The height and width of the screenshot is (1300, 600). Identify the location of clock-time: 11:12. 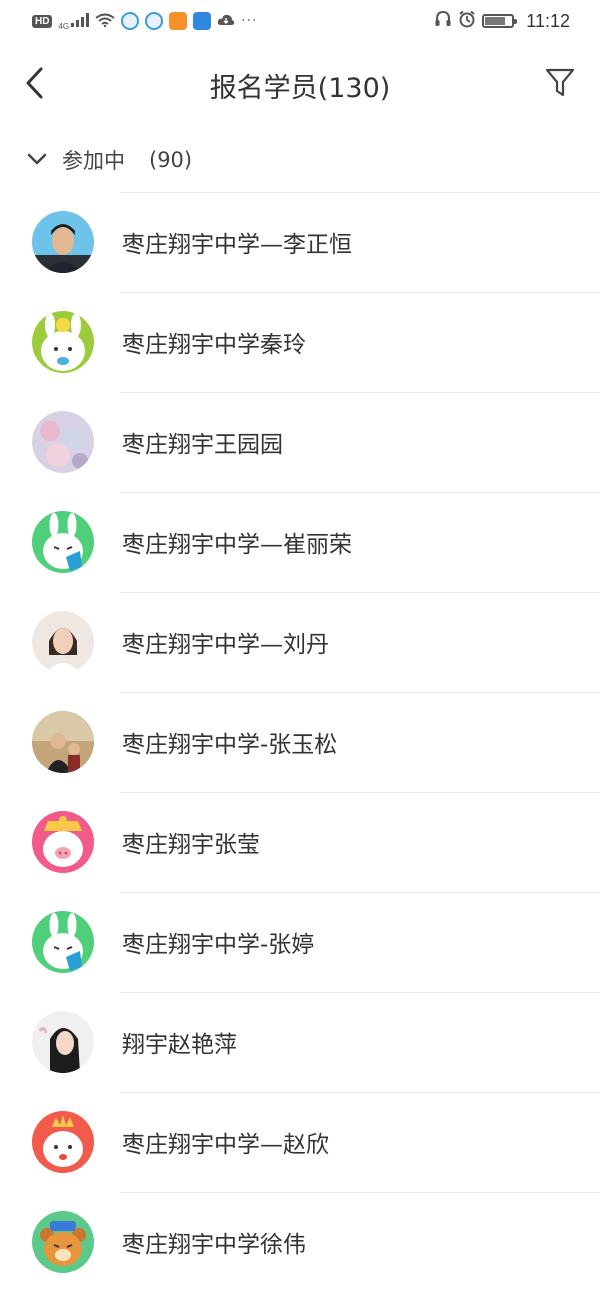
(548, 20).